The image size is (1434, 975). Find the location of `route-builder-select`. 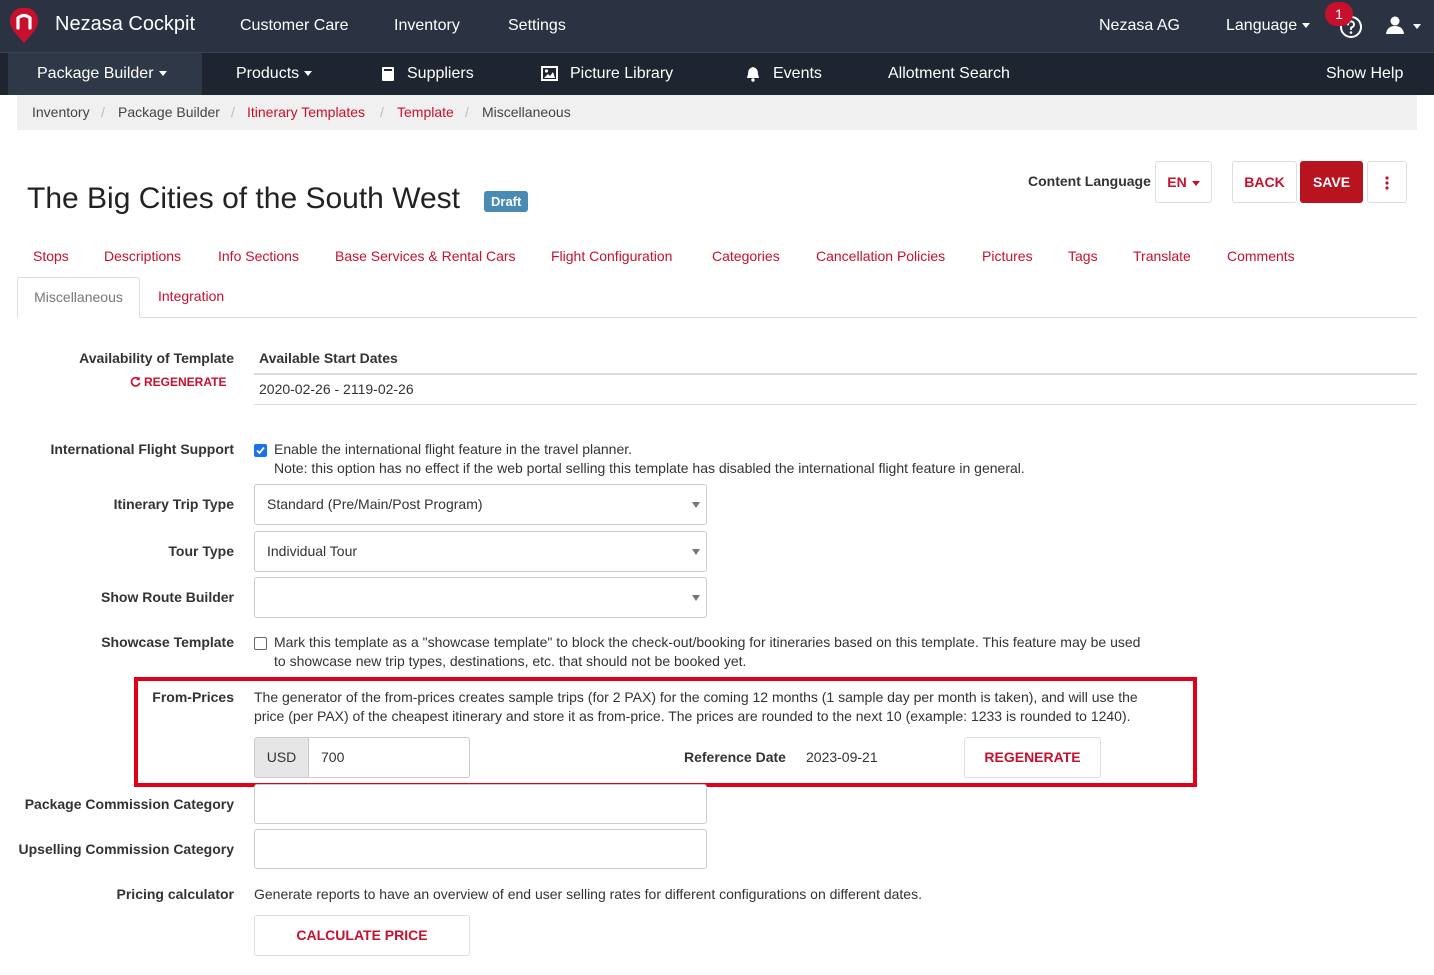

route-builder-select is located at coordinates (480, 597).